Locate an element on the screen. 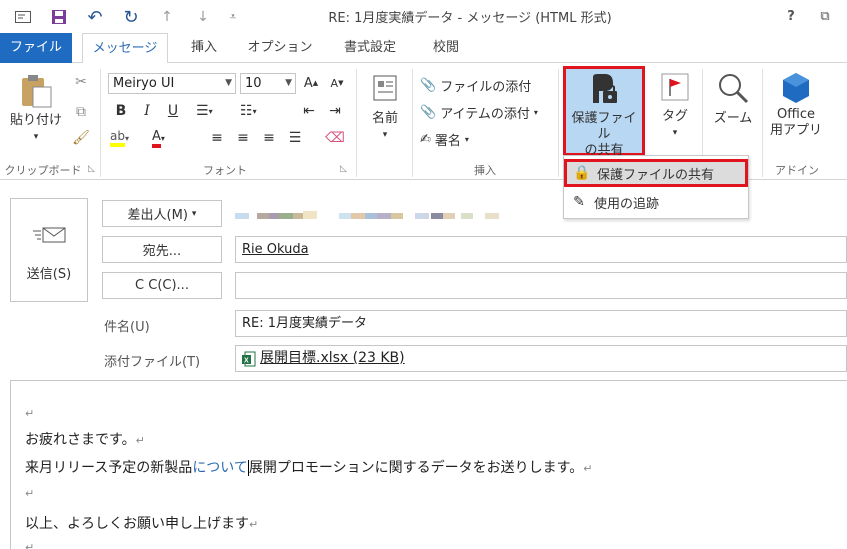  from-button: 差出人(M) ▾ is located at coordinates (162, 213).